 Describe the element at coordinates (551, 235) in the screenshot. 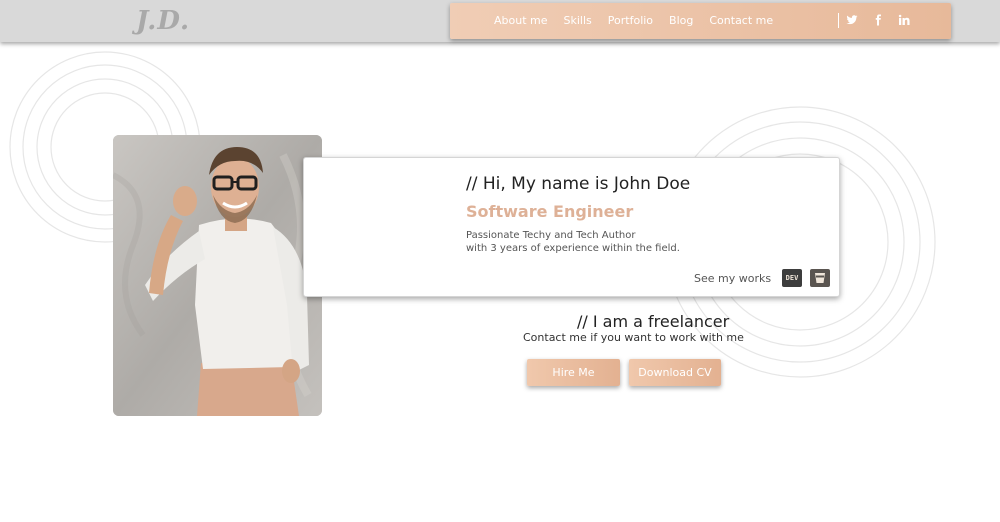

I see `description-line-1: Passionate Techy and Tech Author` at that location.